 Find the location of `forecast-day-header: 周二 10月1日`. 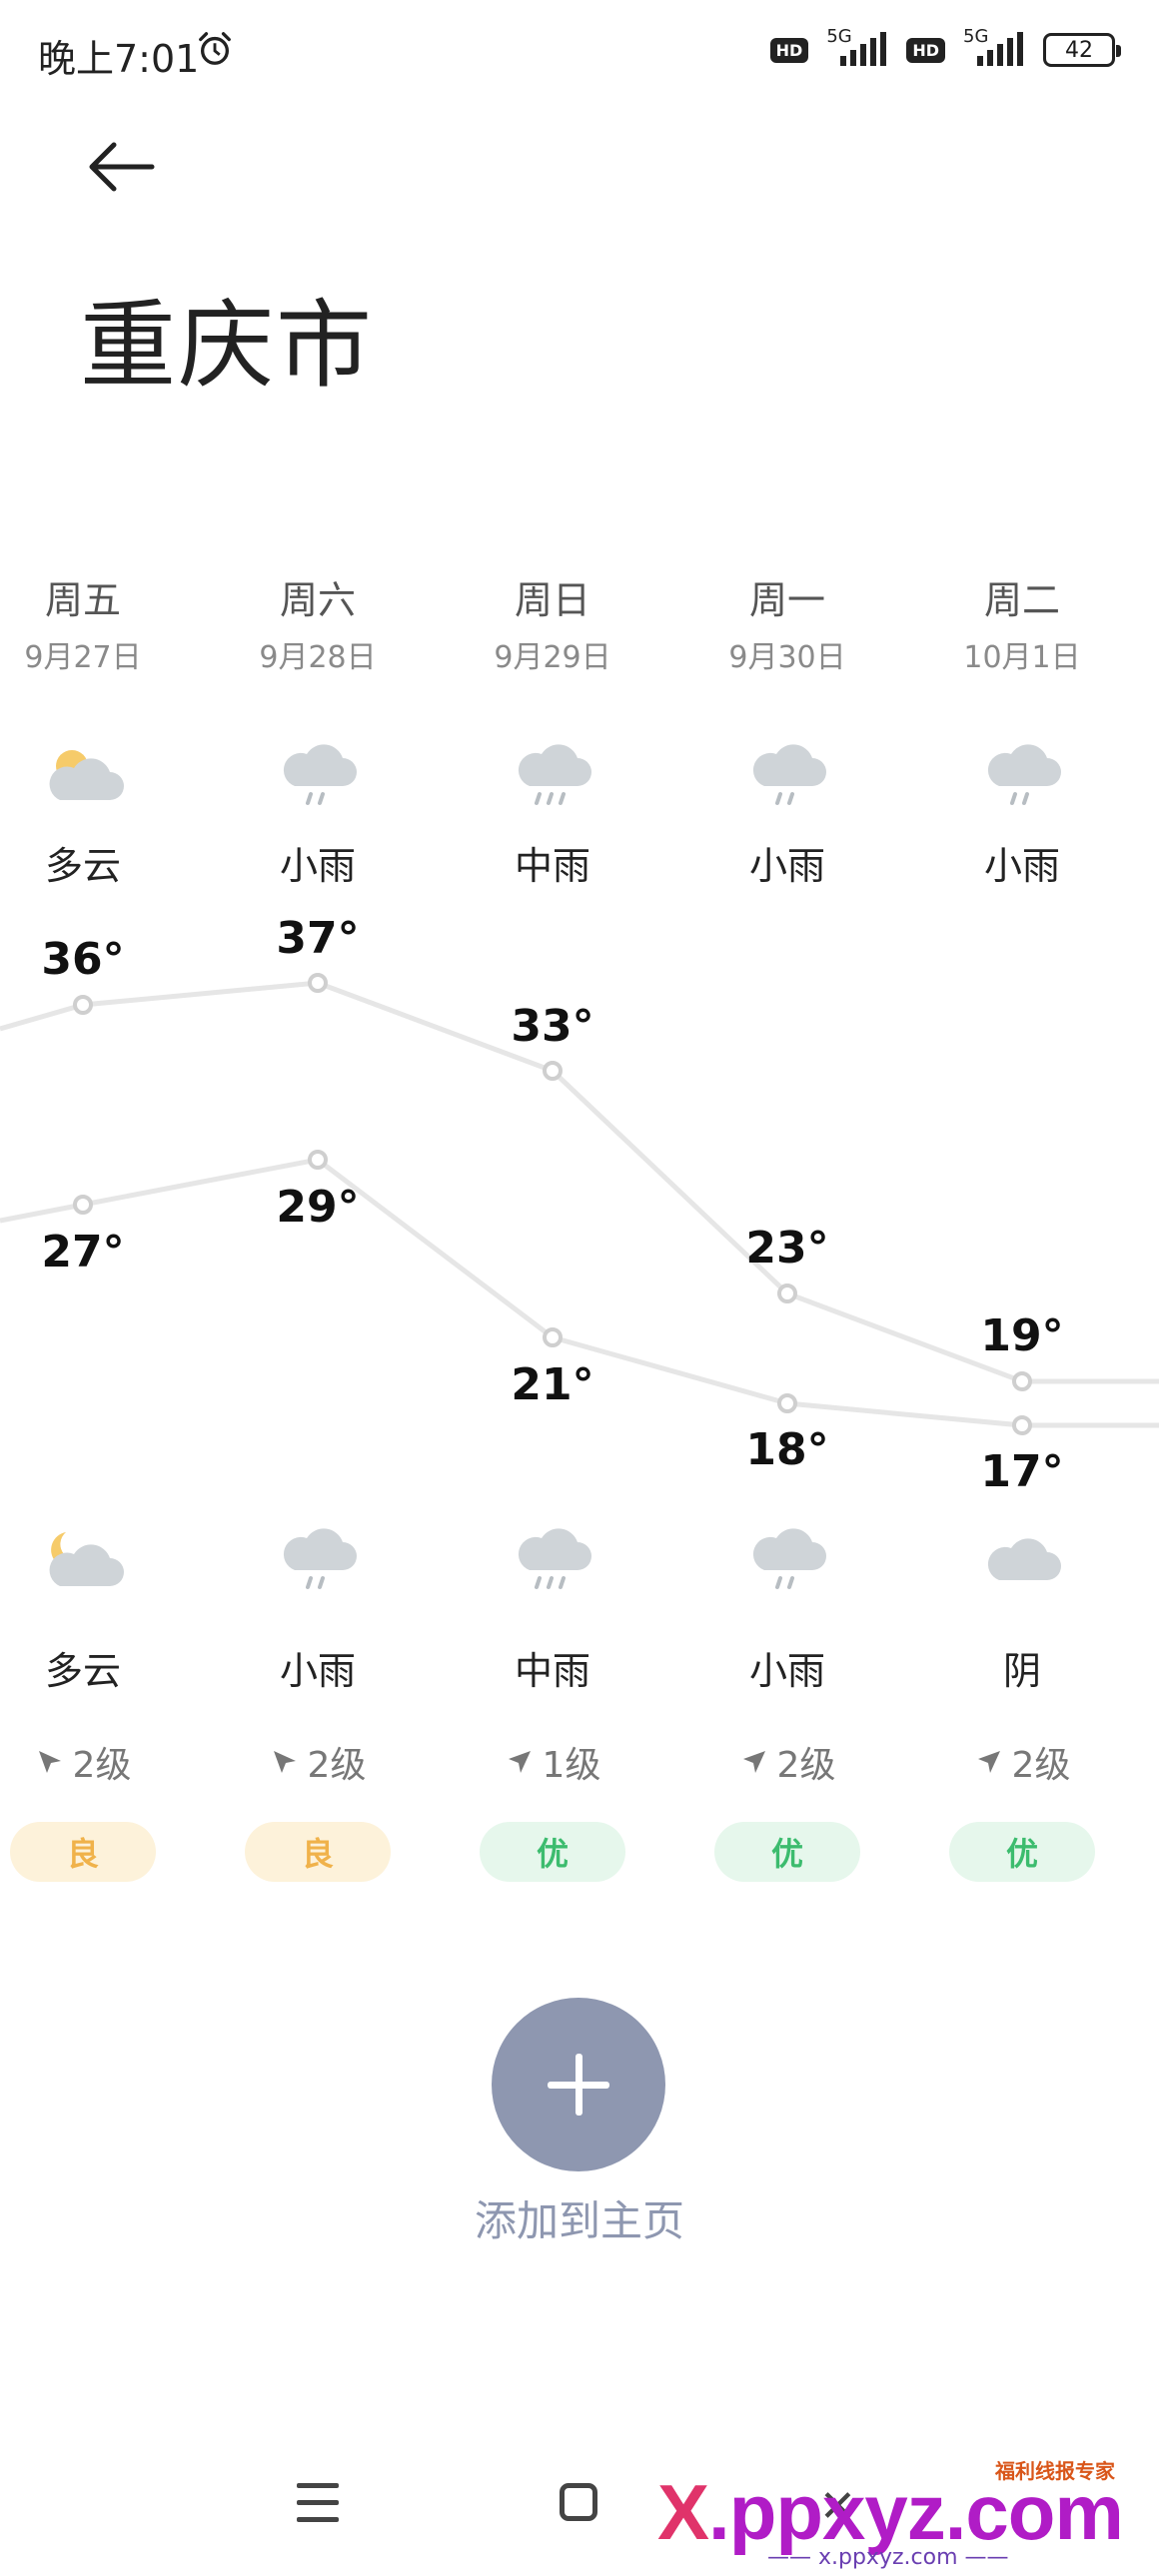

forecast-day-header: 周二 10月1日 is located at coordinates (1022, 623).